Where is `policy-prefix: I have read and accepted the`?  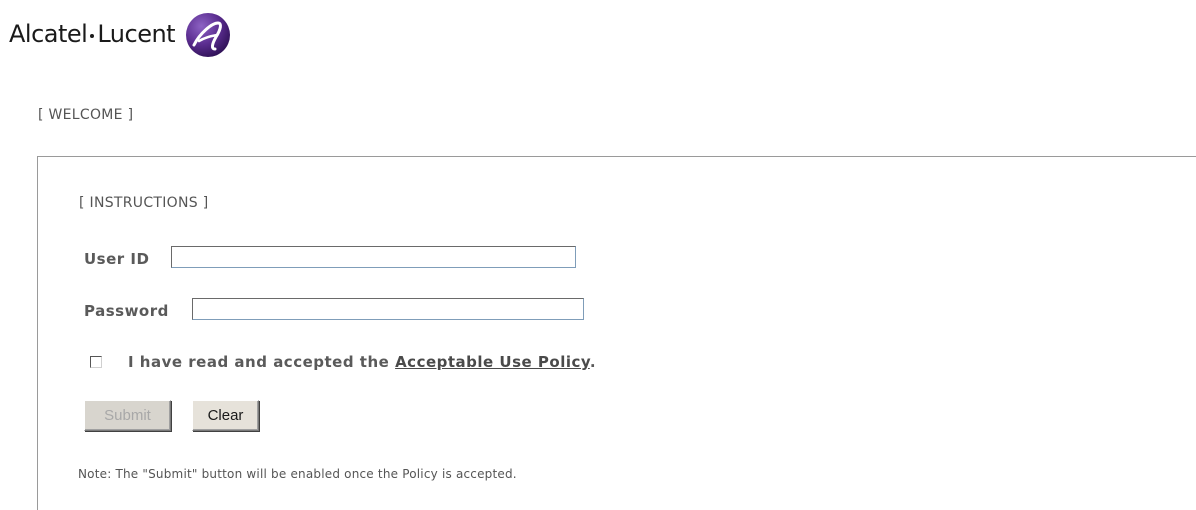 policy-prefix: I have read and accepted the is located at coordinates (262, 362).